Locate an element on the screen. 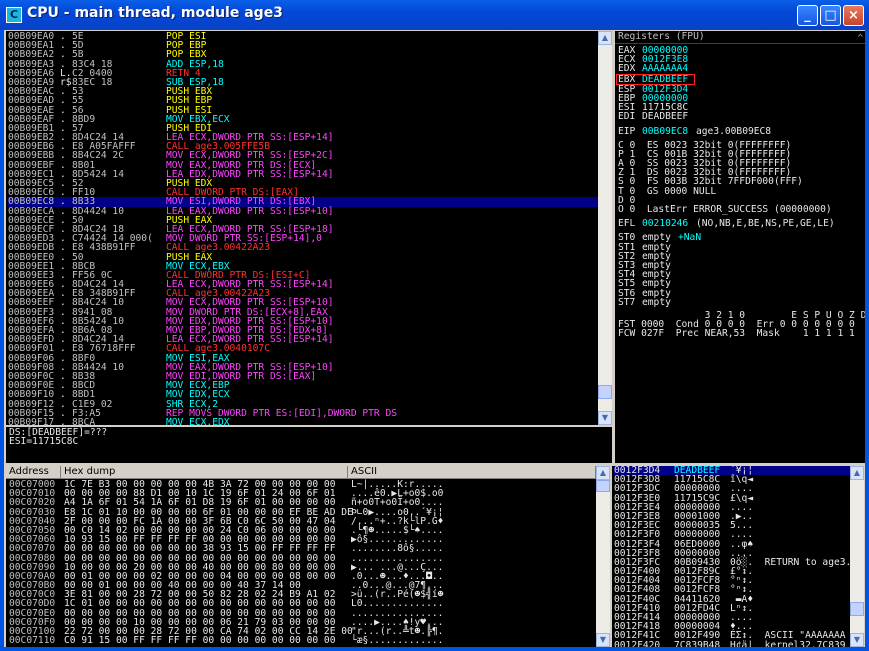 The image size is (869, 651). register-comment: (NO,NB,E,BE,NS,PE,GE,LE) is located at coordinates (765, 224).